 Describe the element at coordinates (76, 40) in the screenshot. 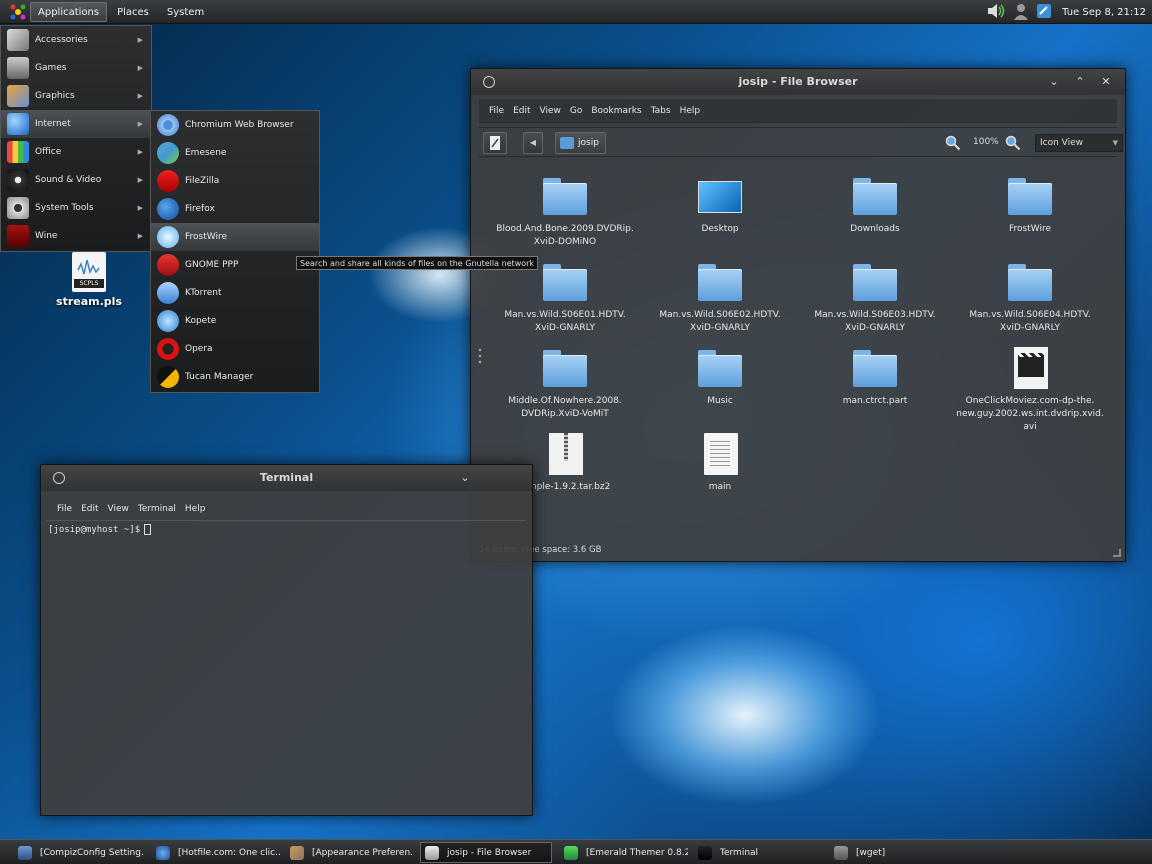

I see `menu-item-accessories: Accessories ▶` at that location.